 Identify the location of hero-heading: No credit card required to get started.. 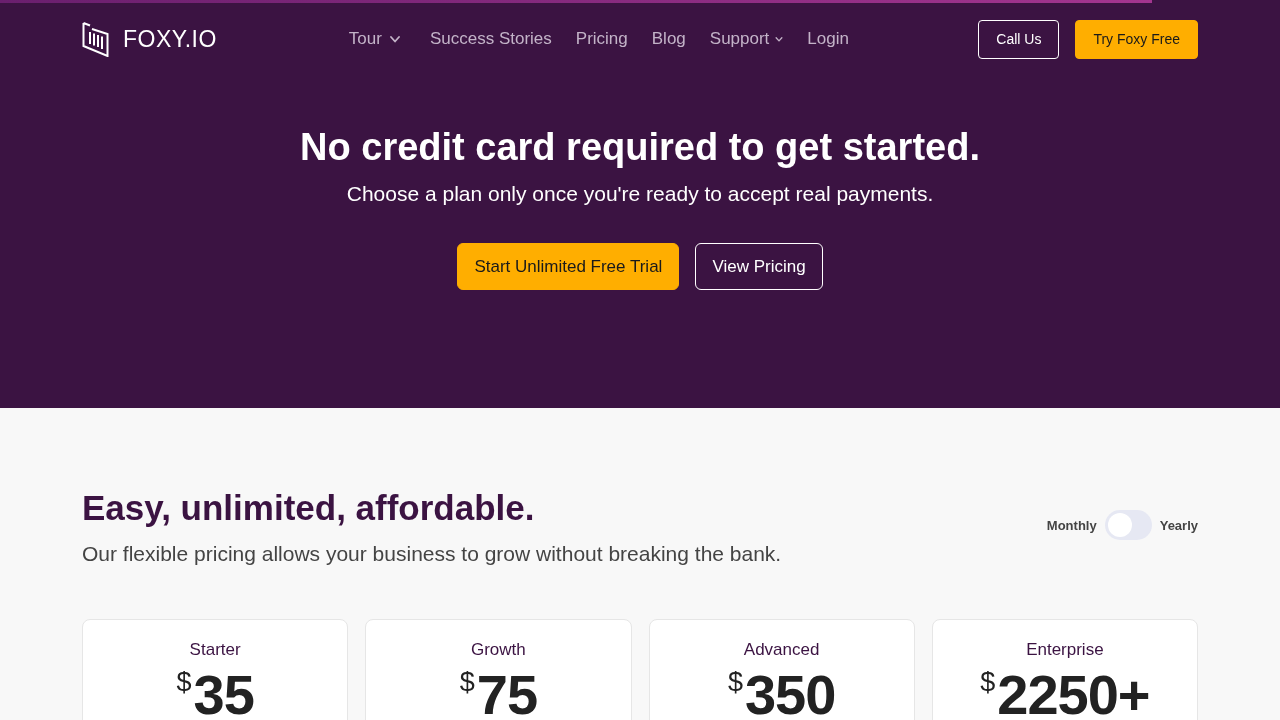
(640, 147).